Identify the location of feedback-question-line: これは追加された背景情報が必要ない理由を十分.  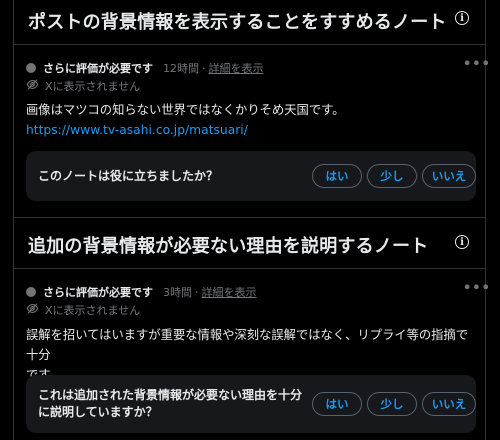
(170, 395).